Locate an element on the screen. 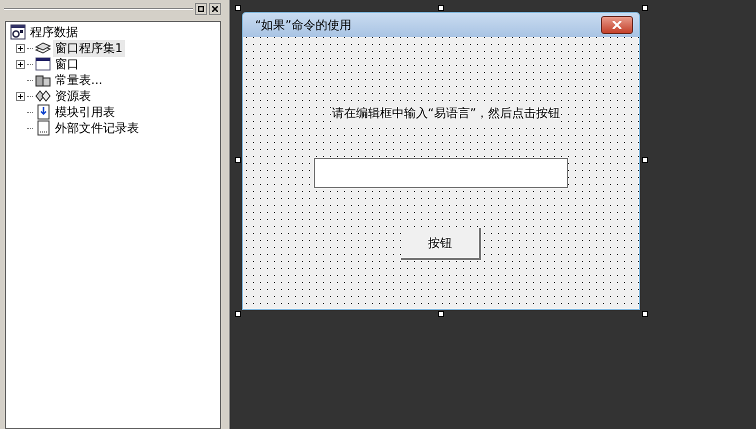 The width and height of the screenshot is (756, 429). maximize-button is located at coordinates (201, 9).